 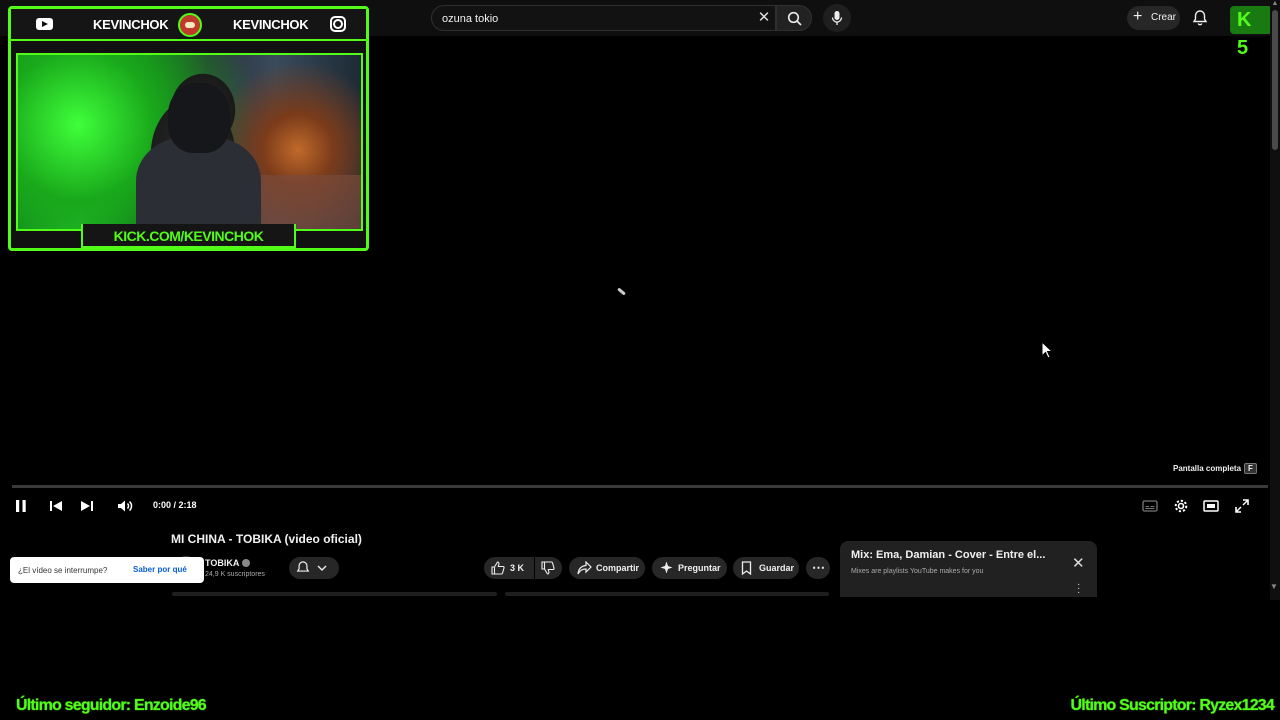 What do you see at coordinates (175, 505) in the screenshot?
I see `time-display: 0:00 / 2:18` at bounding box center [175, 505].